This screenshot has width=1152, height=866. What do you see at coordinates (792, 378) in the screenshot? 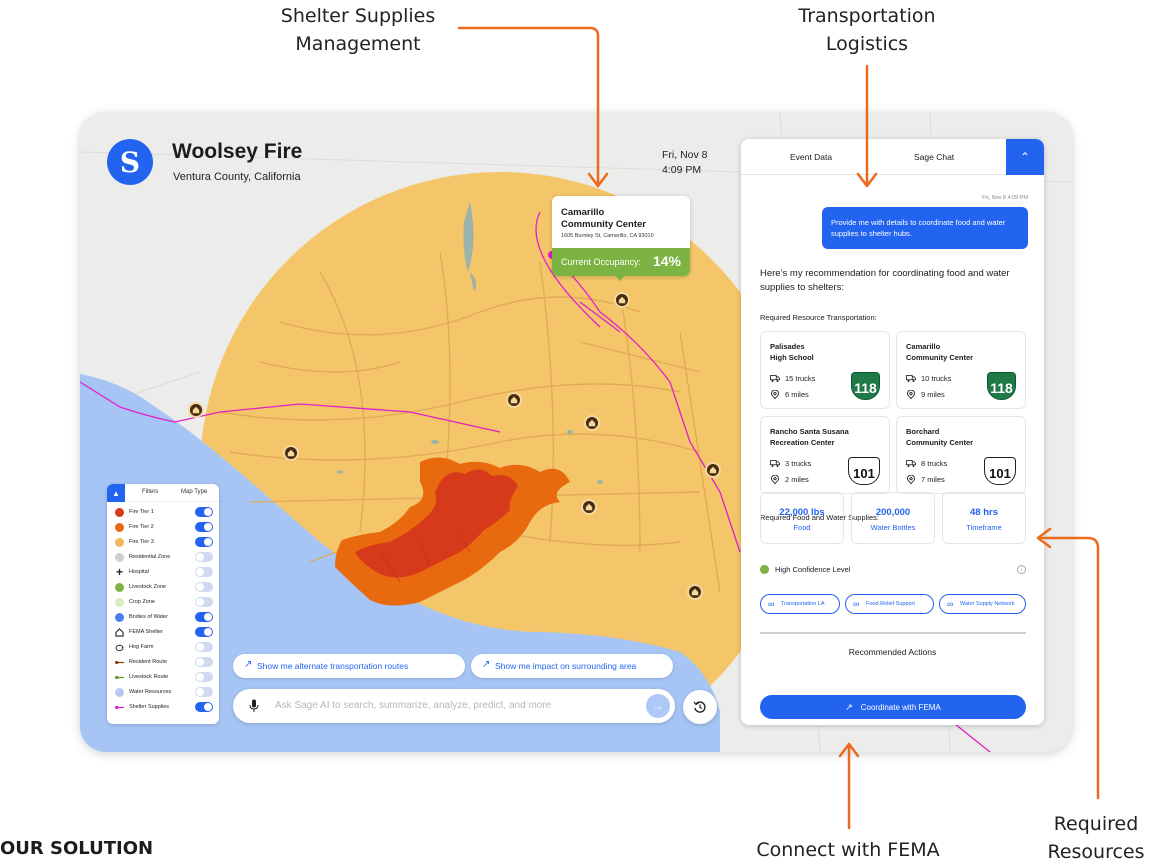
I see `truck-count: 15 trucks` at bounding box center [792, 378].